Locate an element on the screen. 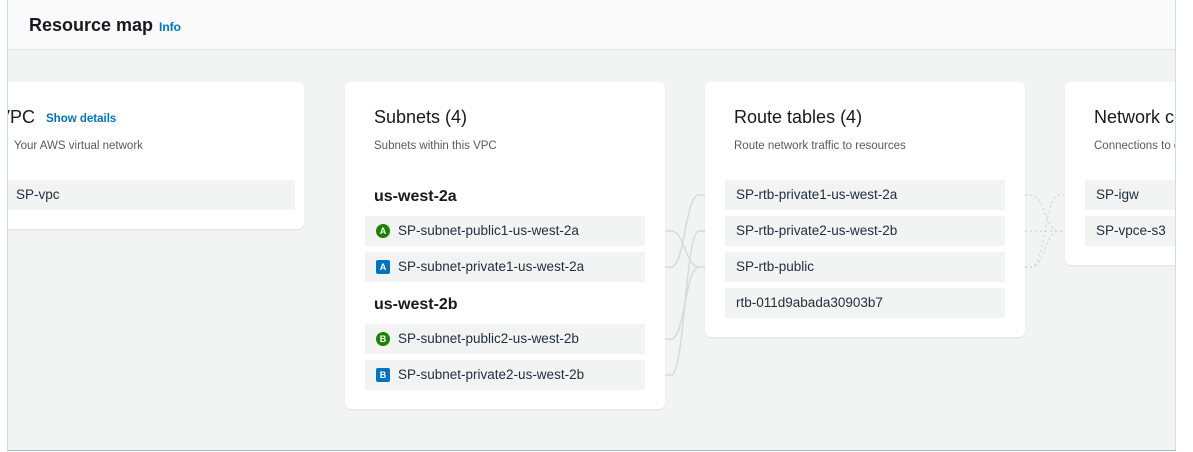 This screenshot has width=1193, height=452. az-title-us-west-2a: us-west-2a is located at coordinates (415, 196).